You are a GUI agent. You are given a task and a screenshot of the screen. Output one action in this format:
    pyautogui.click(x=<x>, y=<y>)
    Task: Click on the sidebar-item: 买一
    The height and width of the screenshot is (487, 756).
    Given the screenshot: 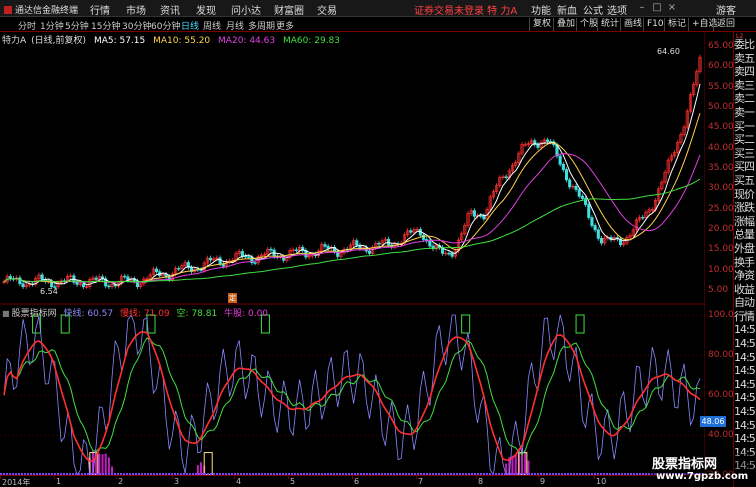 What is the action you would take?
    pyautogui.click(x=745, y=127)
    